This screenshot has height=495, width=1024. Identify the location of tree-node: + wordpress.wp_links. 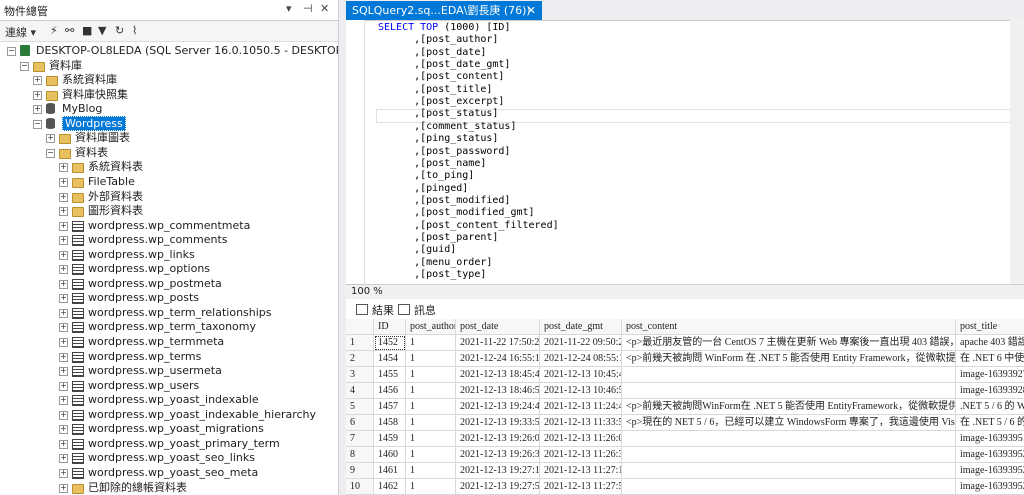
(169, 255).